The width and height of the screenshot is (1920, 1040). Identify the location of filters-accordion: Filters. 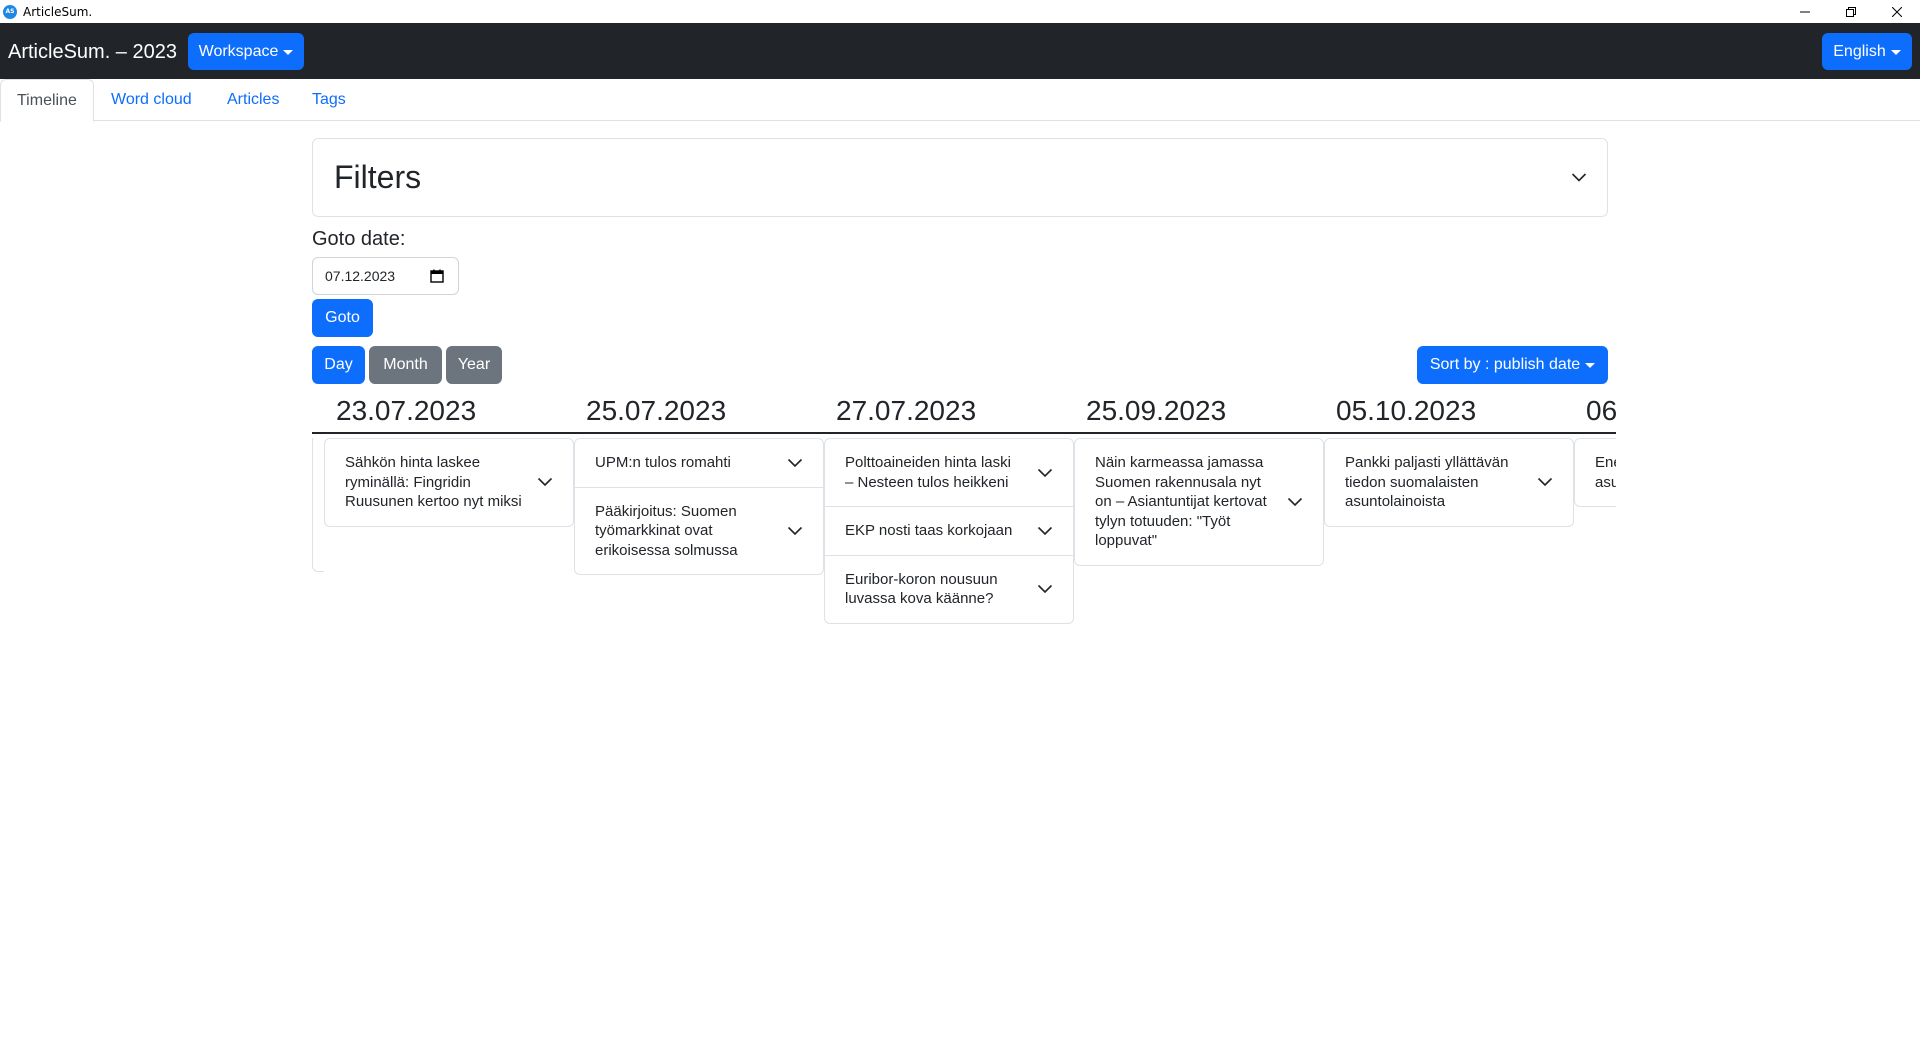
(960, 177).